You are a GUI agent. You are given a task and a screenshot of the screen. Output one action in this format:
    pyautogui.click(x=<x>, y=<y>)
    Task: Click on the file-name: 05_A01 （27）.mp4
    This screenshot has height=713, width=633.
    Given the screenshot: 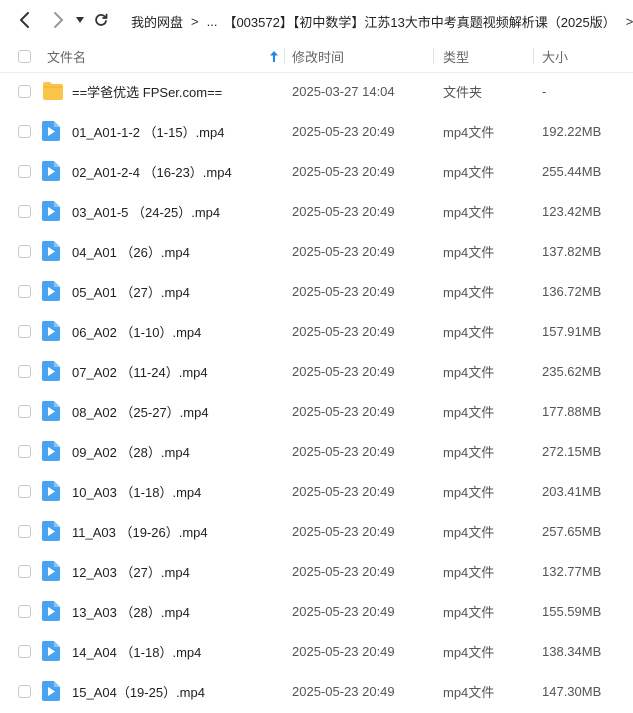 What is the action you would take?
    pyautogui.click(x=131, y=291)
    